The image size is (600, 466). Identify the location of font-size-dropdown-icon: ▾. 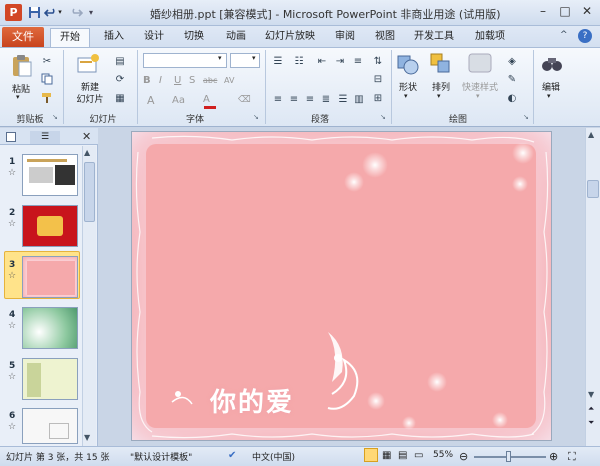
(254, 58).